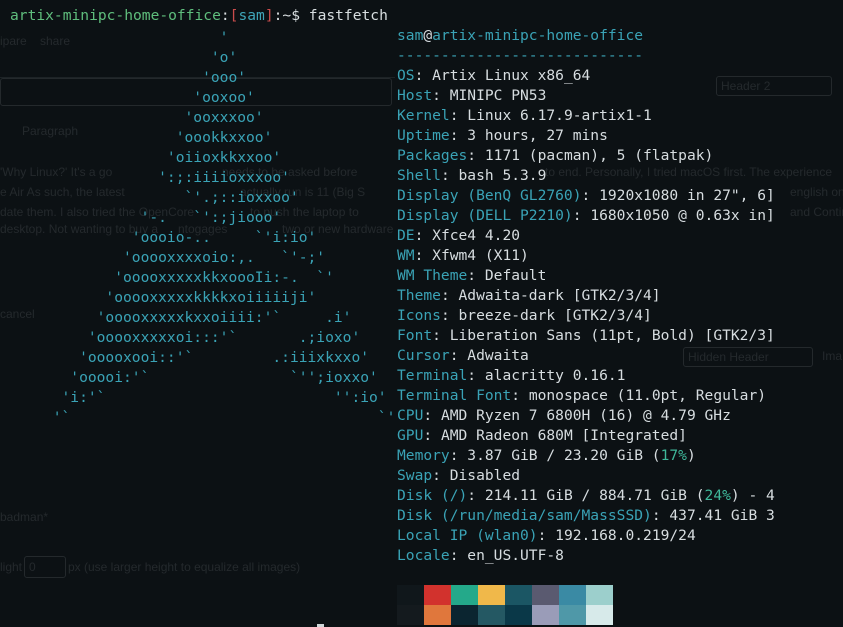  What do you see at coordinates (406, 75) in the screenshot?
I see `info-key: OS` at bounding box center [406, 75].